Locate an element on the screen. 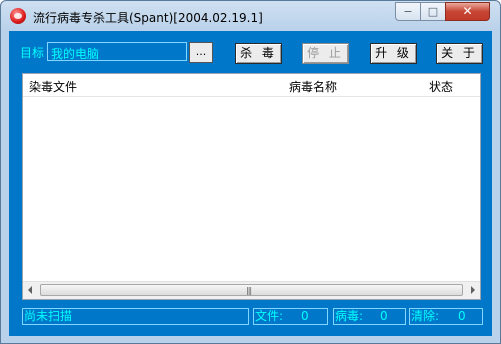 The width and height of the screenshot is (501, 344). window-title: 流行病毒专杀工具(Spant)[2004.02.19.1] is located at coordinates (148, 18).